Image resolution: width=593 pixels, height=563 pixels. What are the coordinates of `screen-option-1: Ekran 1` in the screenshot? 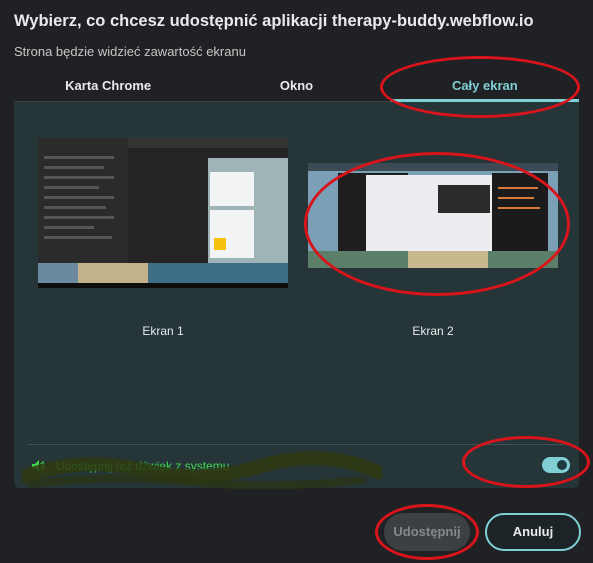 It's located at (163, 238).